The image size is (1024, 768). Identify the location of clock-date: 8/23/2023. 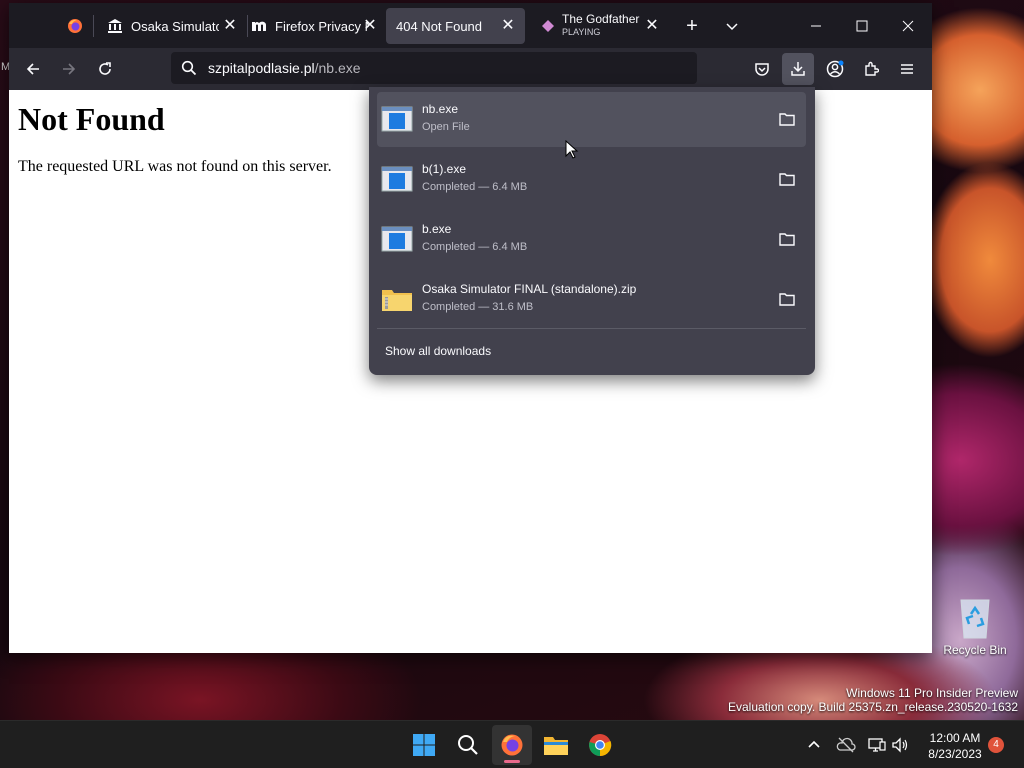
(955, 754).